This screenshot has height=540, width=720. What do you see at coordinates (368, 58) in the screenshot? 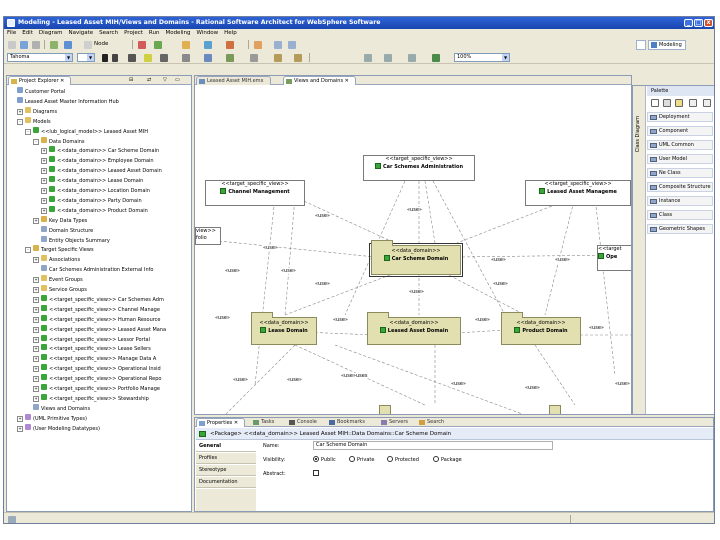
I see `align-icon` at bounding box center [368, 58].